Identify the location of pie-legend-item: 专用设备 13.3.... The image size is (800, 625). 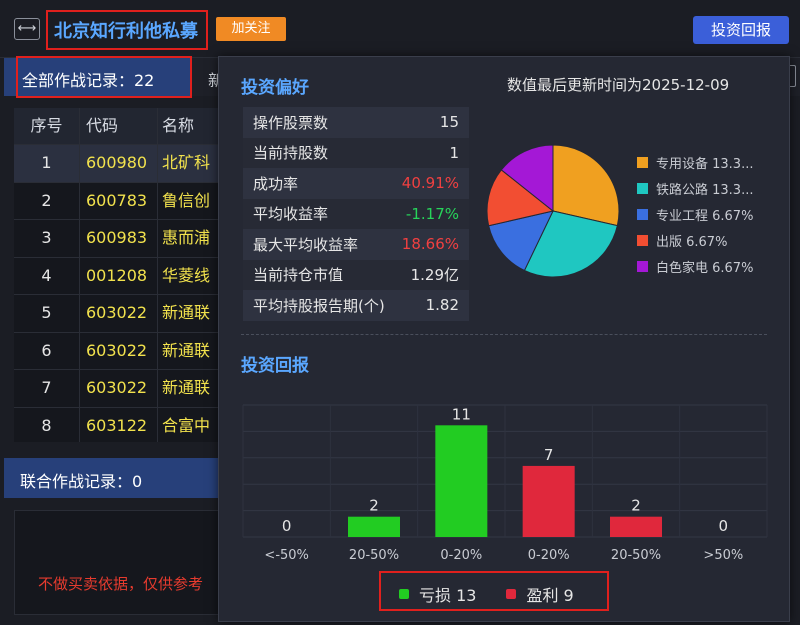
(712, 162).